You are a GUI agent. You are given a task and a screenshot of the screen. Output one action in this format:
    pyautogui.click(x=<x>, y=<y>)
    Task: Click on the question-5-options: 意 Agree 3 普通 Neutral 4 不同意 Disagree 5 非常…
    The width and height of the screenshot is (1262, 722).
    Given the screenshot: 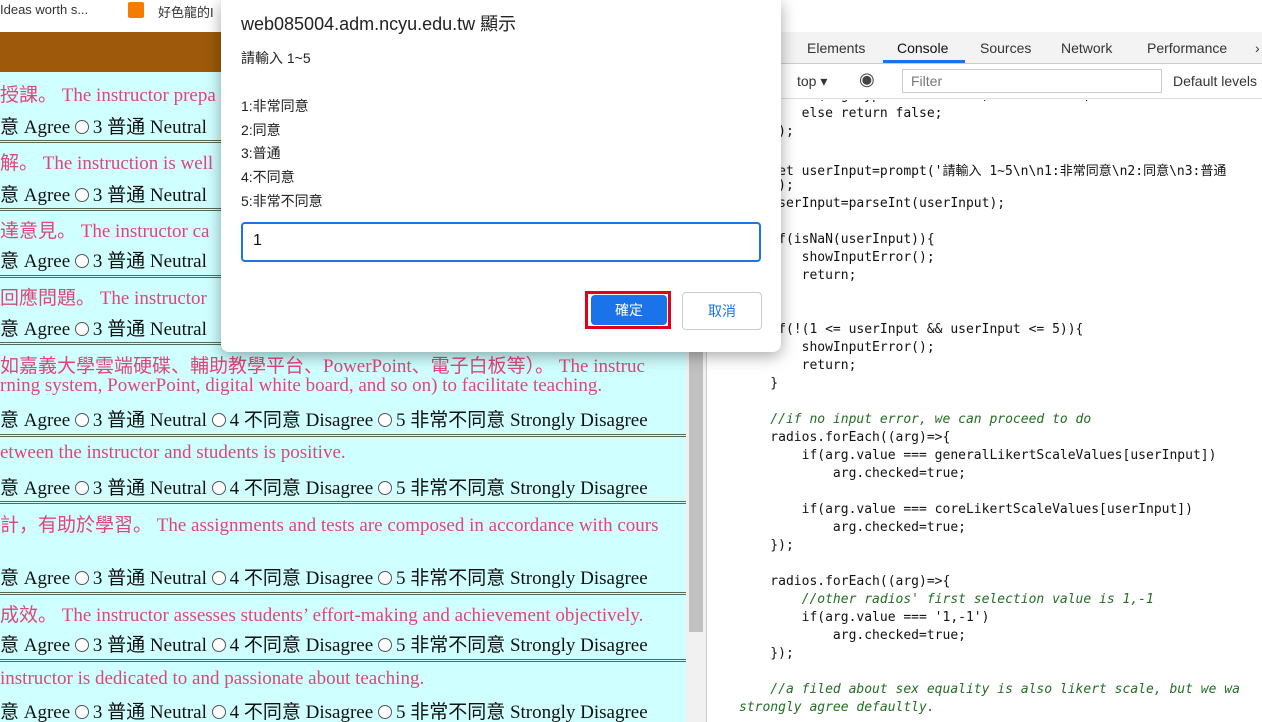 What is the action you would take?
    pyautogui.click(x=324, y=418)
    